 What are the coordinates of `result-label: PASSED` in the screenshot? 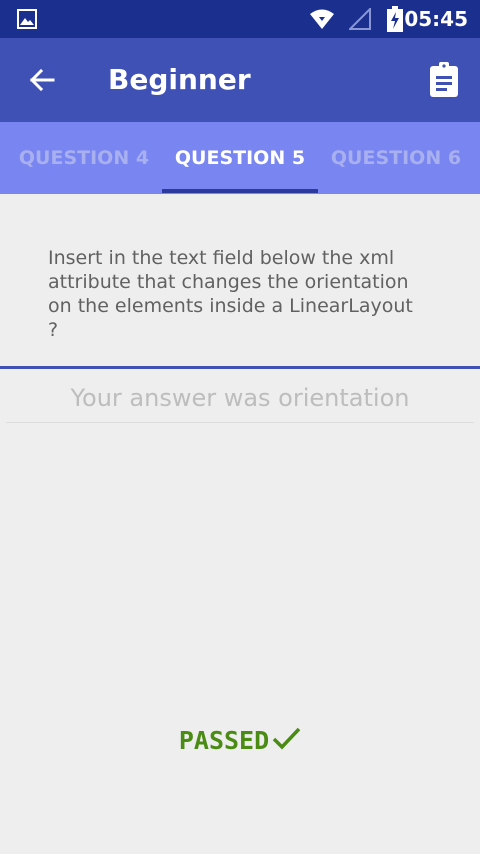 It's located at (224, 740).